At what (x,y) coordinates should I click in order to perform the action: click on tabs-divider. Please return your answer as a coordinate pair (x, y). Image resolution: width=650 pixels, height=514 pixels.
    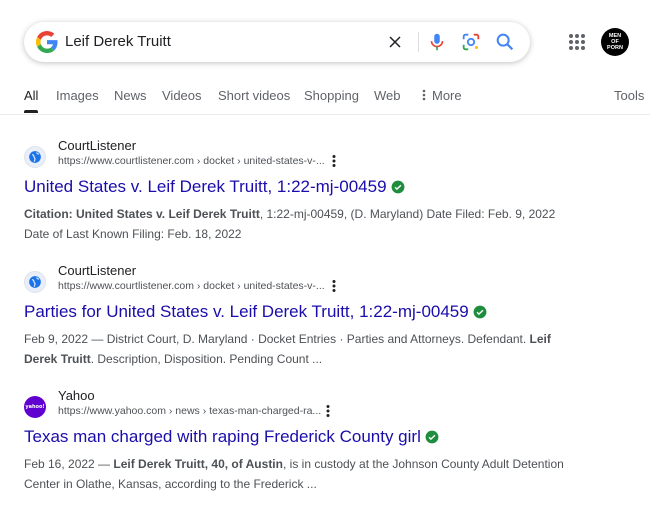
    Looking at the image, I should click on (325, 114).